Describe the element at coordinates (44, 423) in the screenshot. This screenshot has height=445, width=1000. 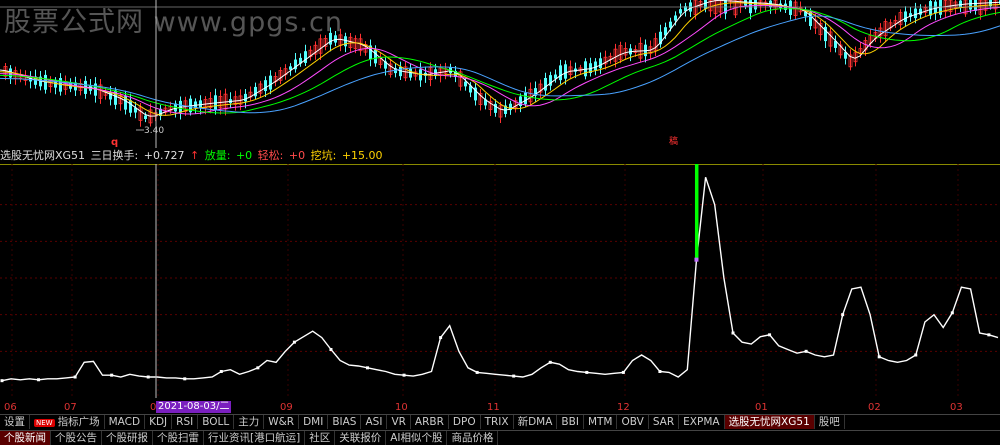
I see `new-badge: NEW` at that location.